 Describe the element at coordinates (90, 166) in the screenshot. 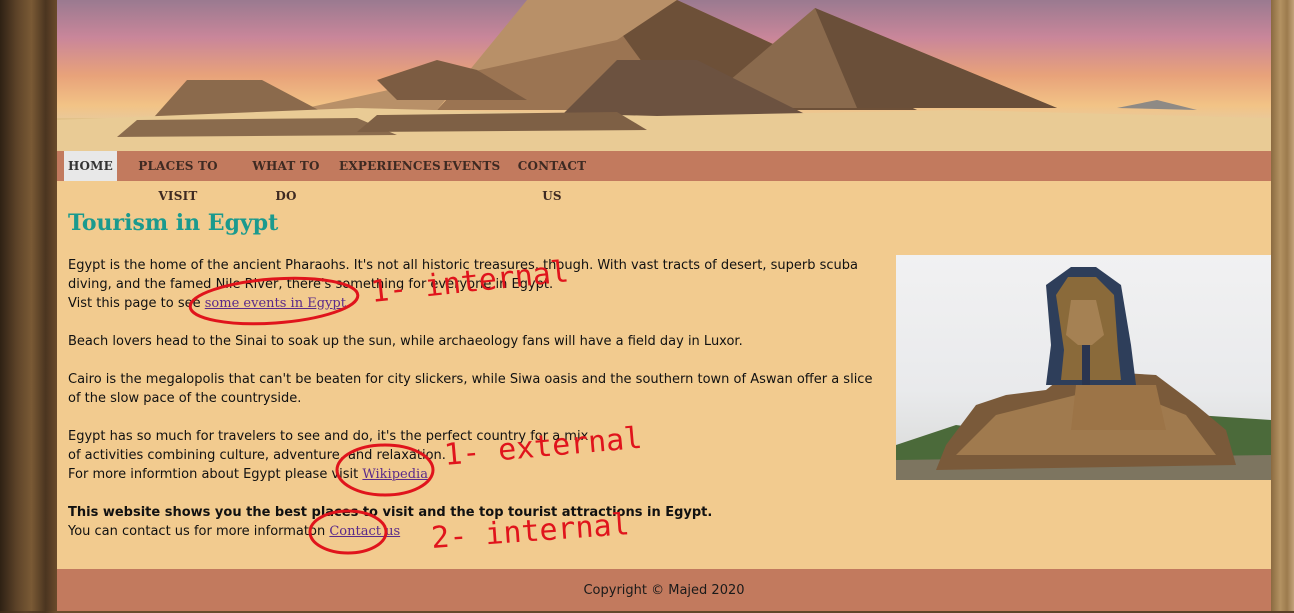

I see `nav-home: HOME` at that location.